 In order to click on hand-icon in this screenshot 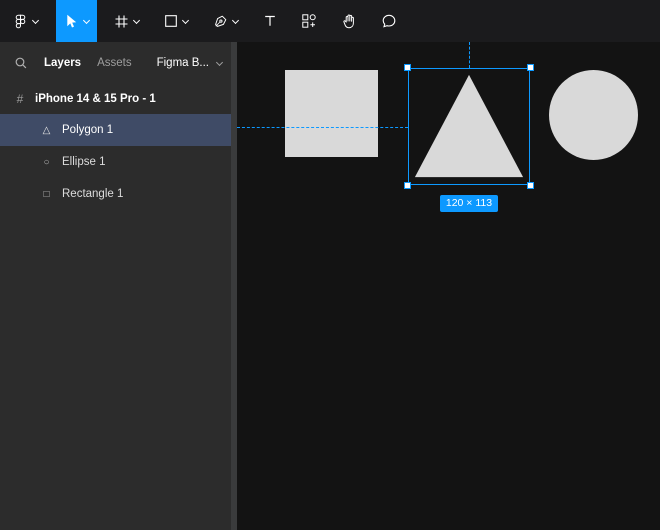, I will do `click(349, 21)`.